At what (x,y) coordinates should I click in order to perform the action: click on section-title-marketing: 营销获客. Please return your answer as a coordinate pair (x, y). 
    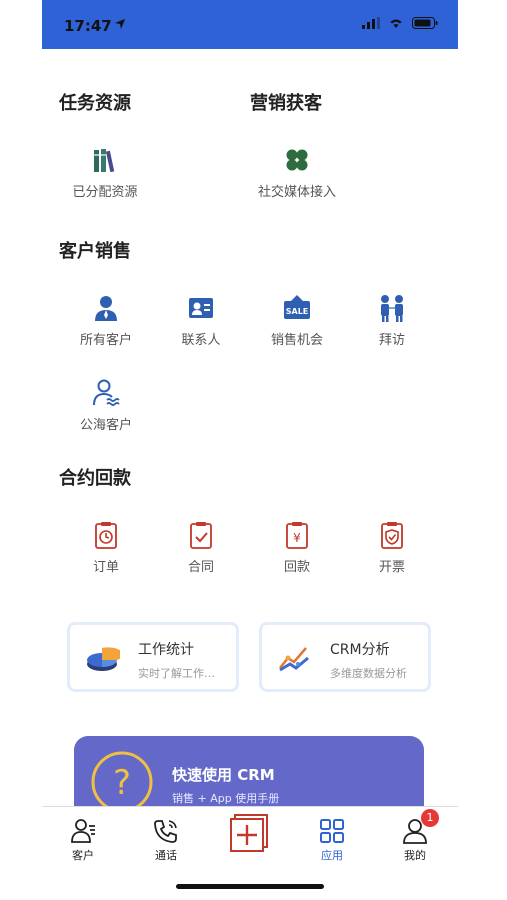
    Looking at the image, I should click on (286, 103).